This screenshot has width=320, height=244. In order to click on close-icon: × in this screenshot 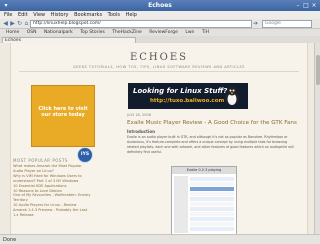, I will do `click(314, 5)`.